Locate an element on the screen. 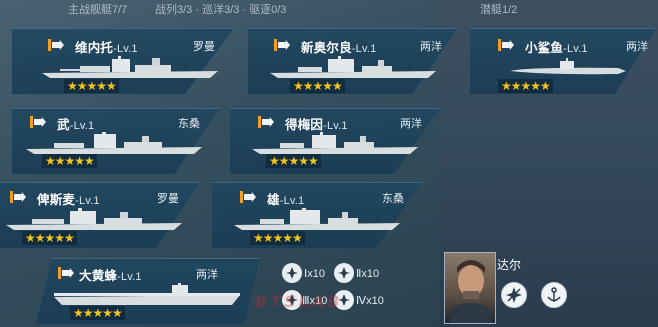 The height and width of the screenshot is (327, 658). watermark: BTSLAB is located at coordinates (299, 301).